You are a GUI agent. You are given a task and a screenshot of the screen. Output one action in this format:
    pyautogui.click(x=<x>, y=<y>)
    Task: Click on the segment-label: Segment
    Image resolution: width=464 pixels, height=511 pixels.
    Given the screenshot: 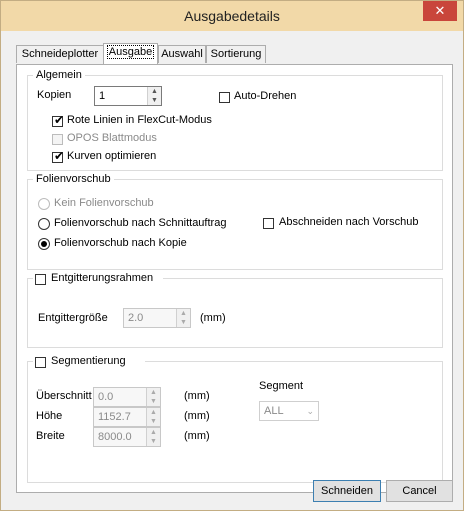 What is the action you would take?
    pyautogui.click(x=281, y=386)
    